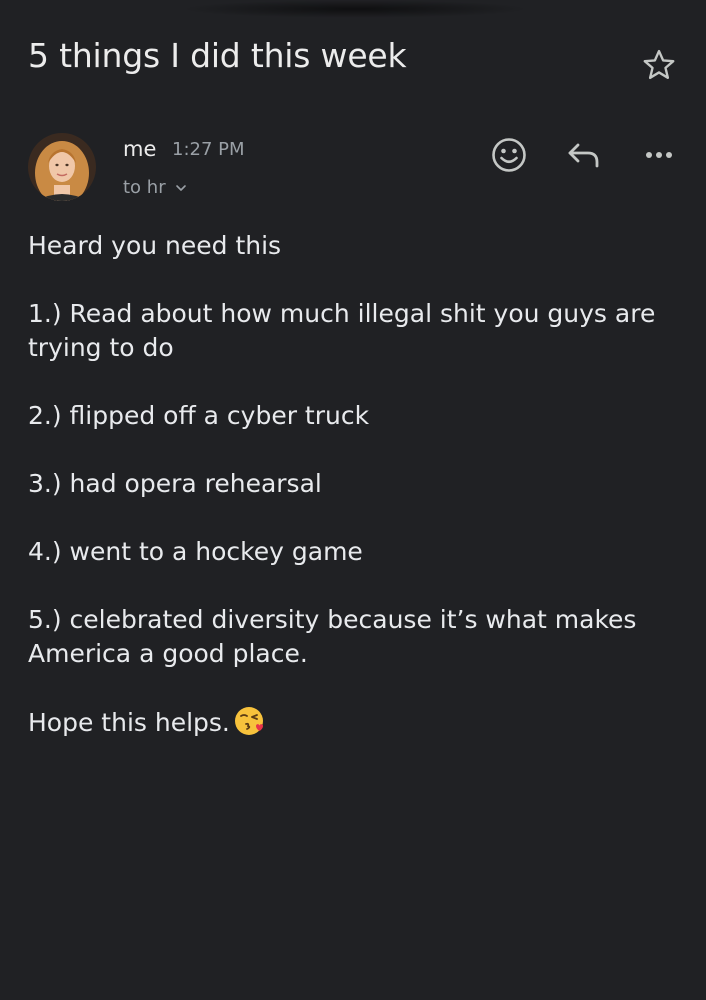  I want to click on kiss-emoji-icon, so click(248, 721).